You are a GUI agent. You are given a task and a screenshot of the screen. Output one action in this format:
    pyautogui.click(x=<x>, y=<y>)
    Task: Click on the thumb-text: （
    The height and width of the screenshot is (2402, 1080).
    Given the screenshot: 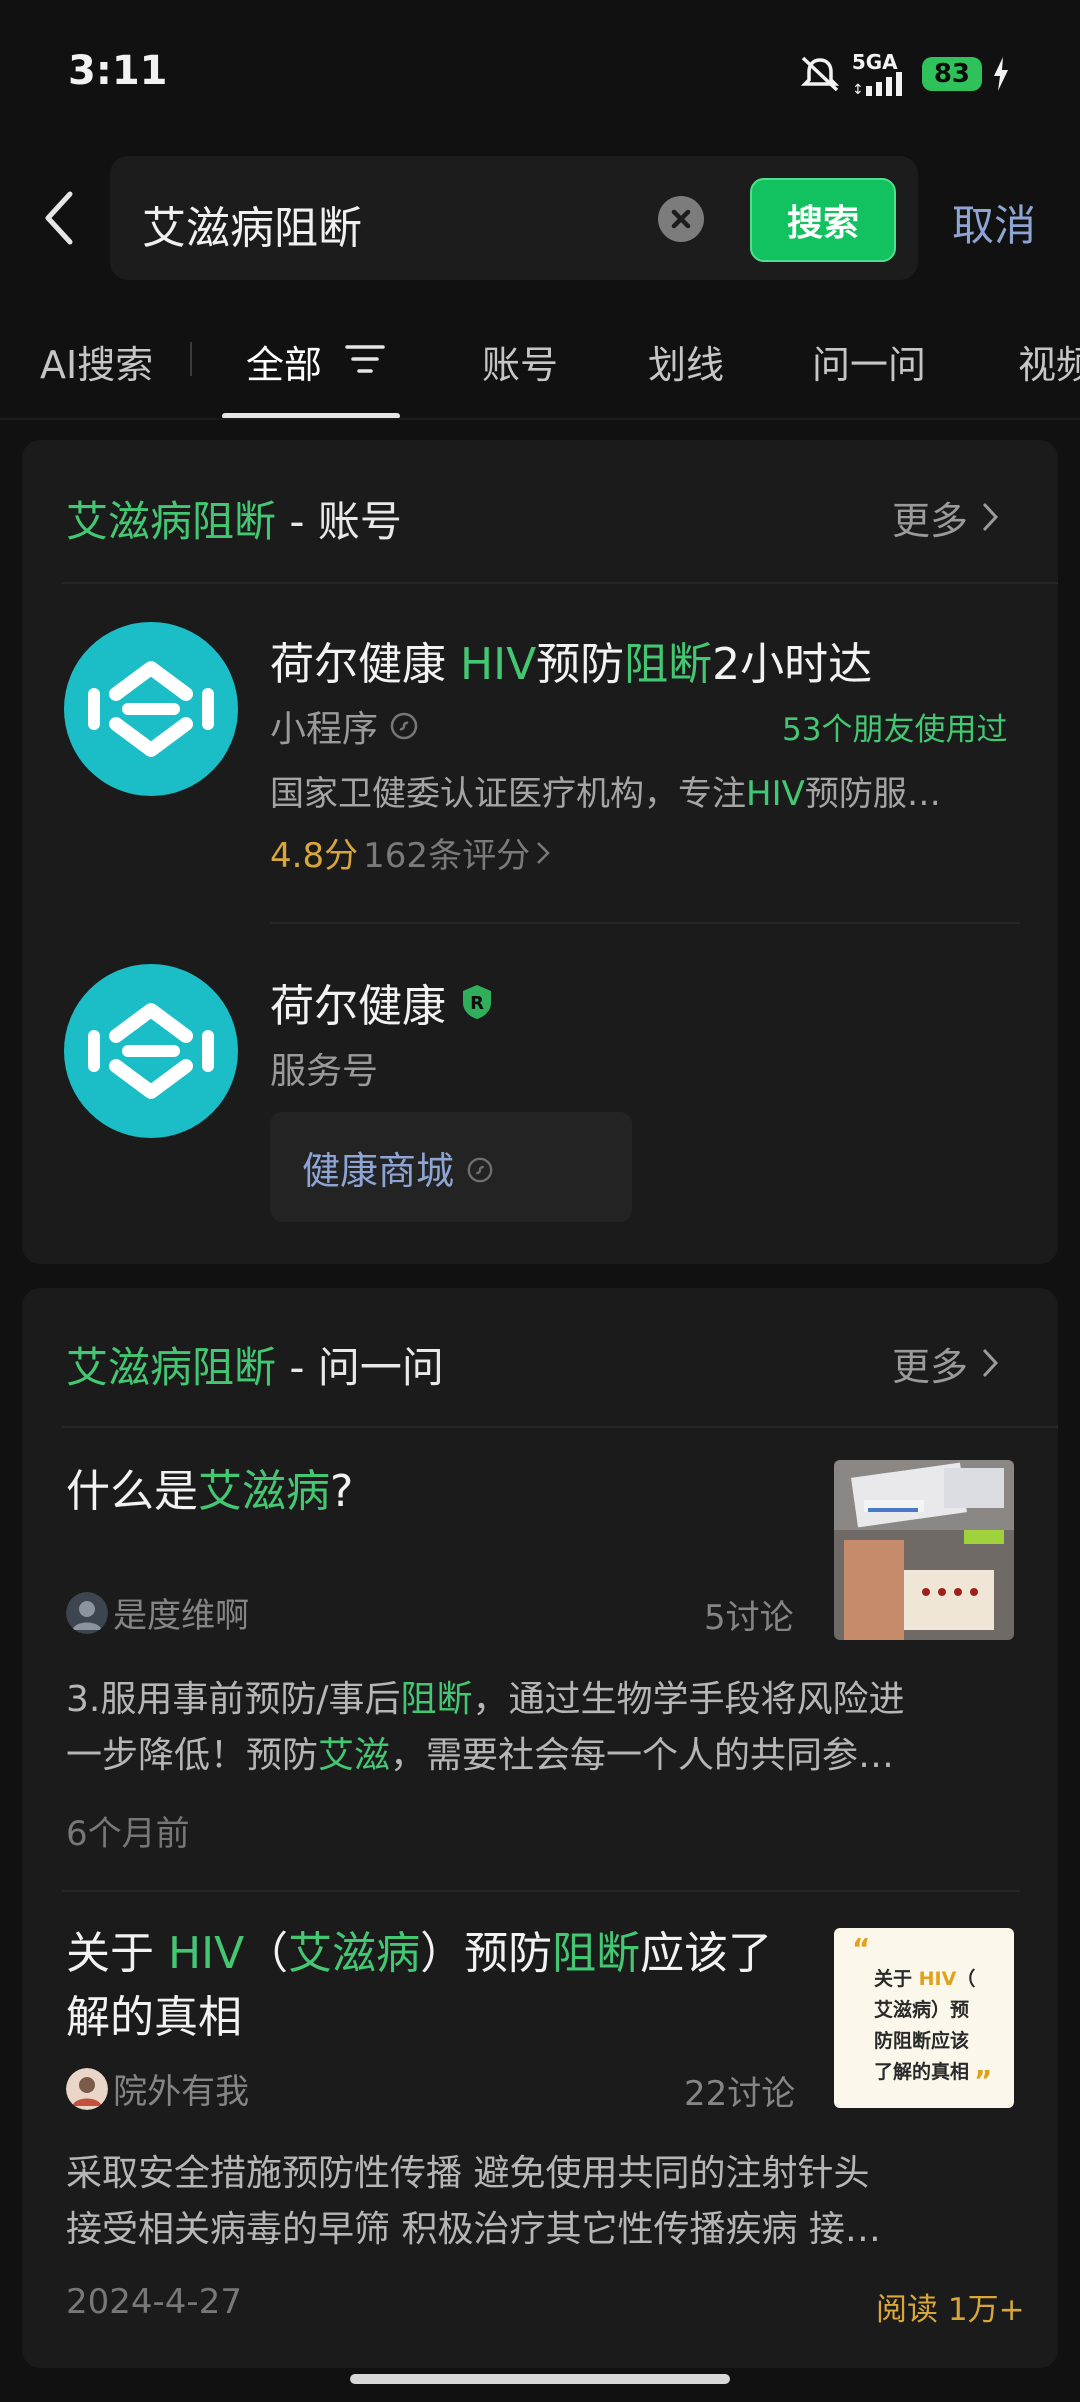 What is the action you would take?
    pyautogui.click(x=966, y=1979)
    